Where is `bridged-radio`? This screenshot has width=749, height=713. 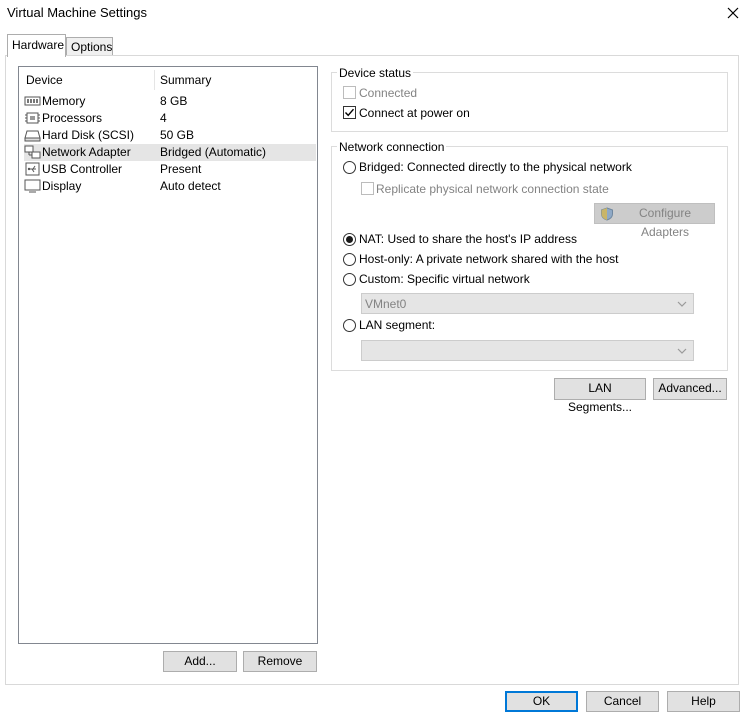 bridged-radio is located at coordinates (349, 167).